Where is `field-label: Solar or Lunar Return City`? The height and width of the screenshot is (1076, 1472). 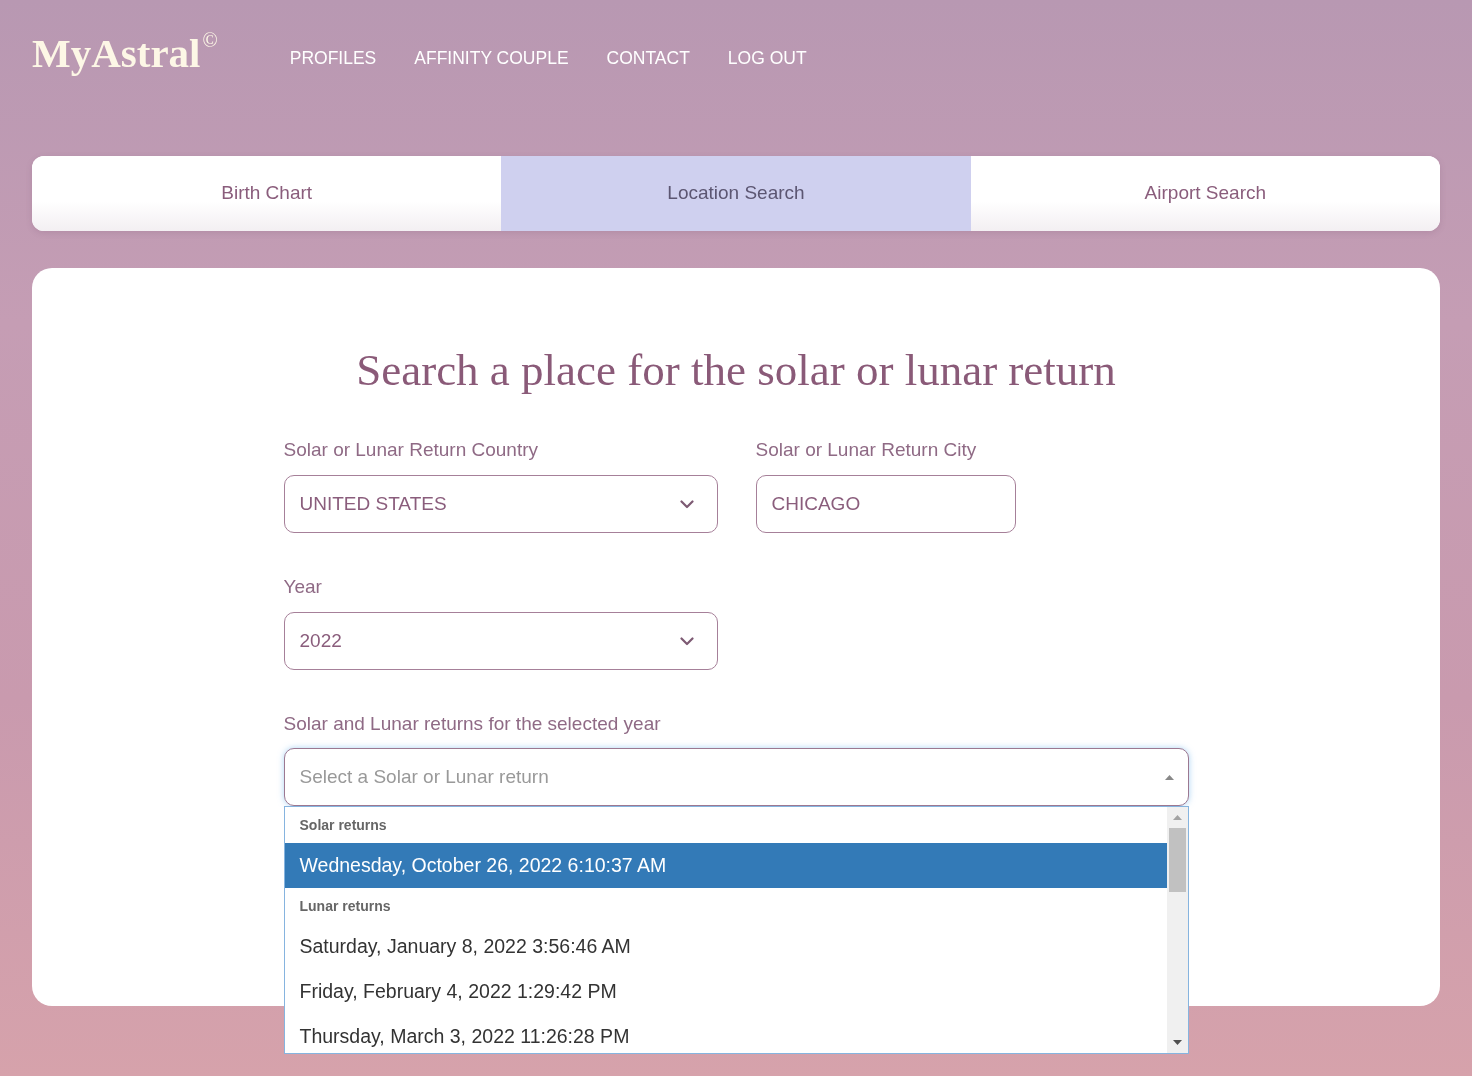 field-label: Solar or Lunar Return City is located at coordinates (866, 450).